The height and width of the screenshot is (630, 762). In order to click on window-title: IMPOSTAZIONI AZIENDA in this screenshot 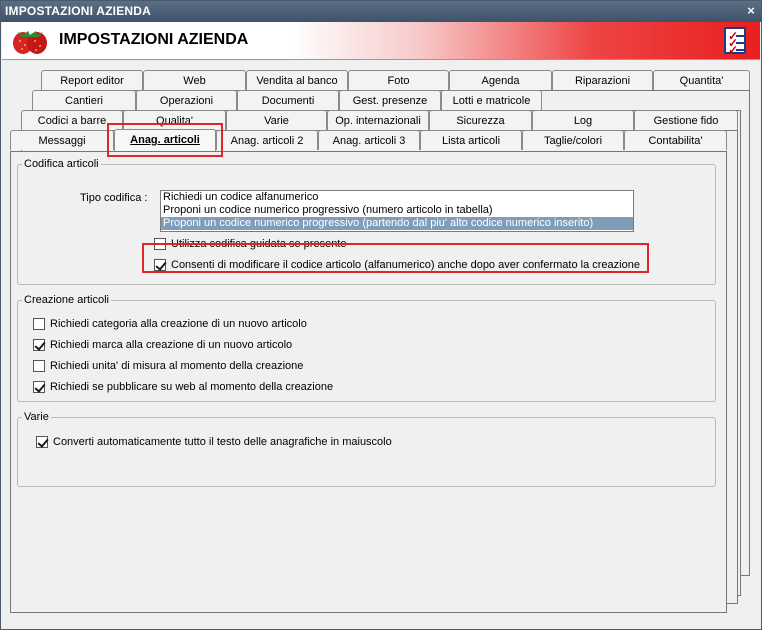, I will do `click(78, 11)`.